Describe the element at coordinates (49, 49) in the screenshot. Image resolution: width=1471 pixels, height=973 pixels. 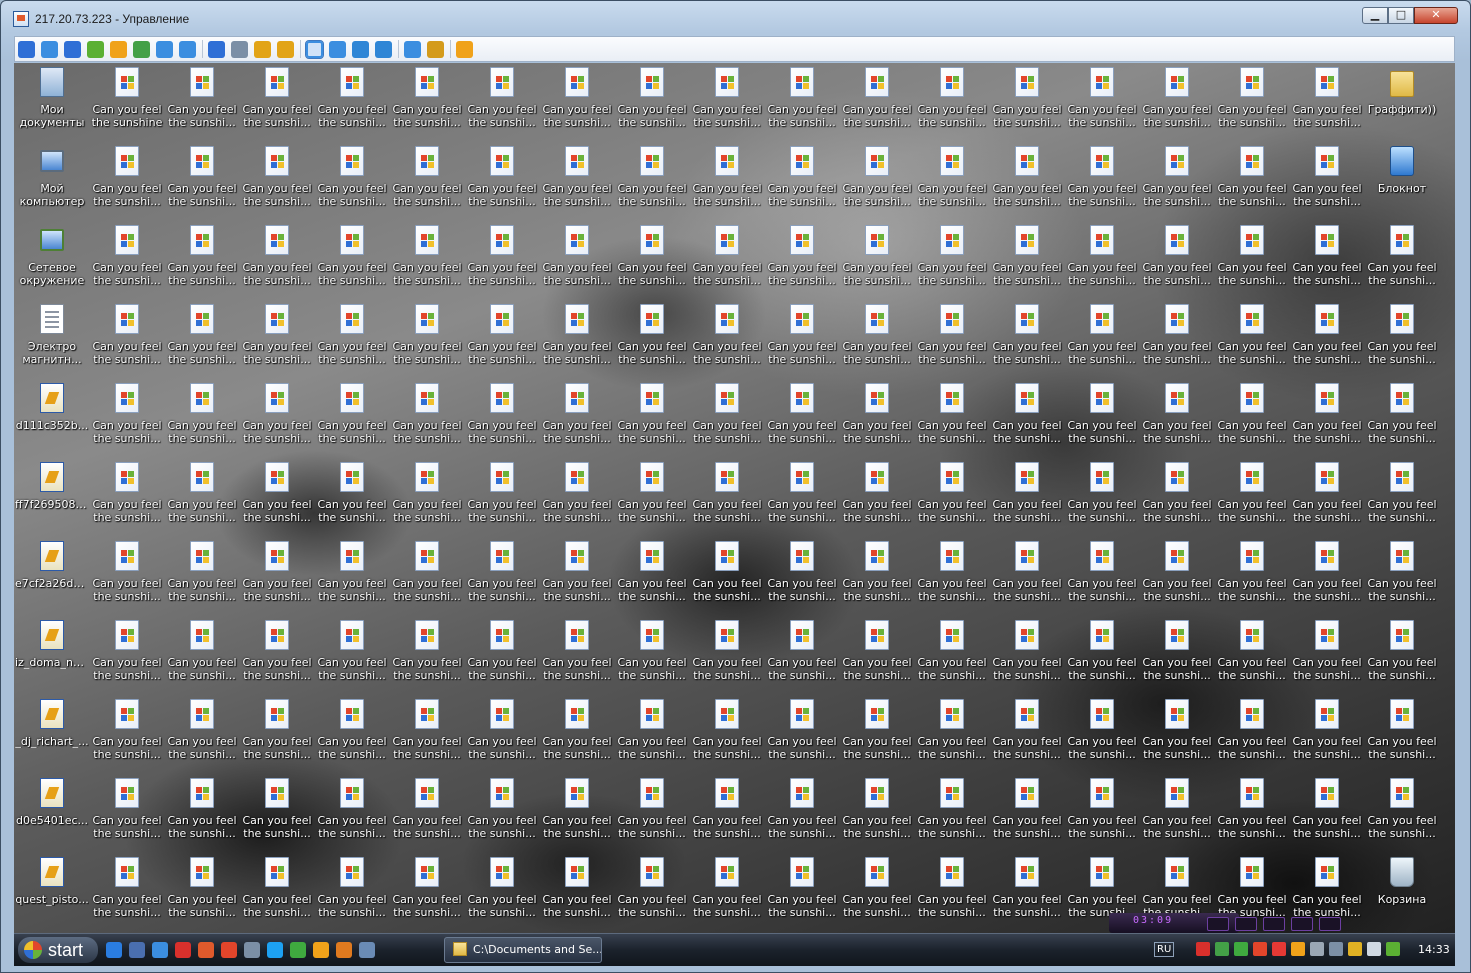
I see `window-icon` at that location.